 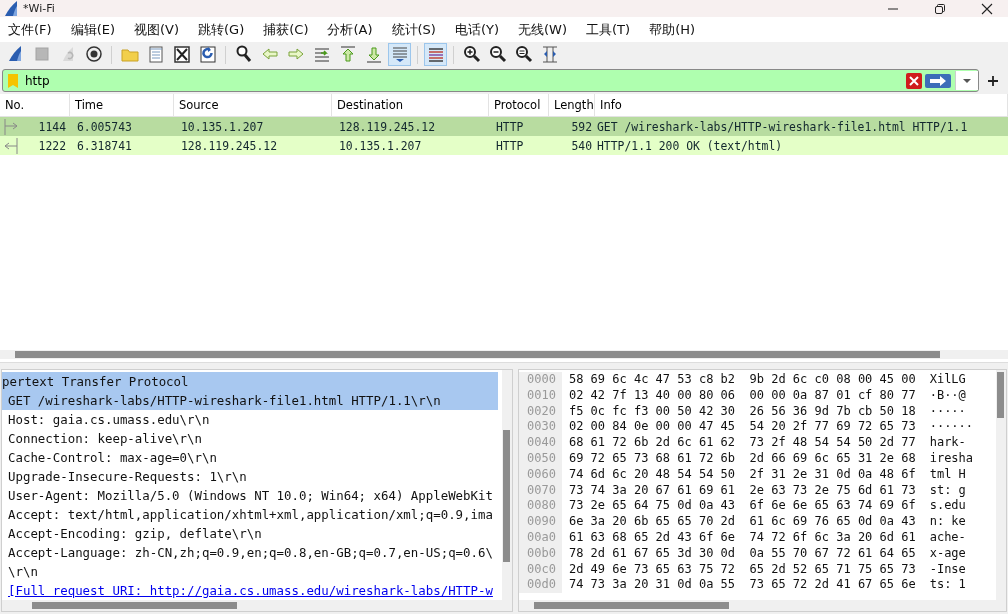 I want to click on hex-bytes: 02 00 84 0e 00 00 47 45 54 20 2f 77 69 72 65 73, so click(x=742, y=427).